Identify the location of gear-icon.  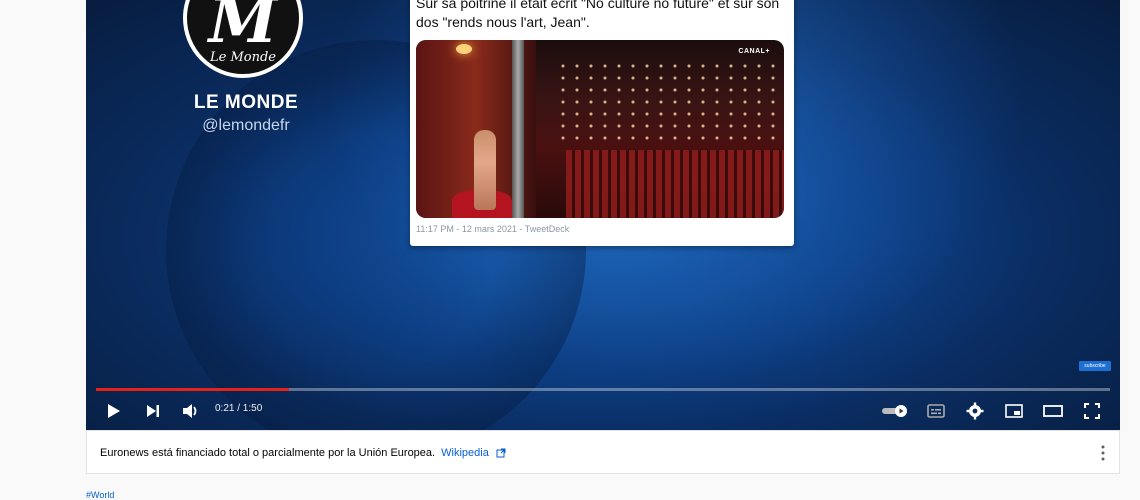
(975, 411).